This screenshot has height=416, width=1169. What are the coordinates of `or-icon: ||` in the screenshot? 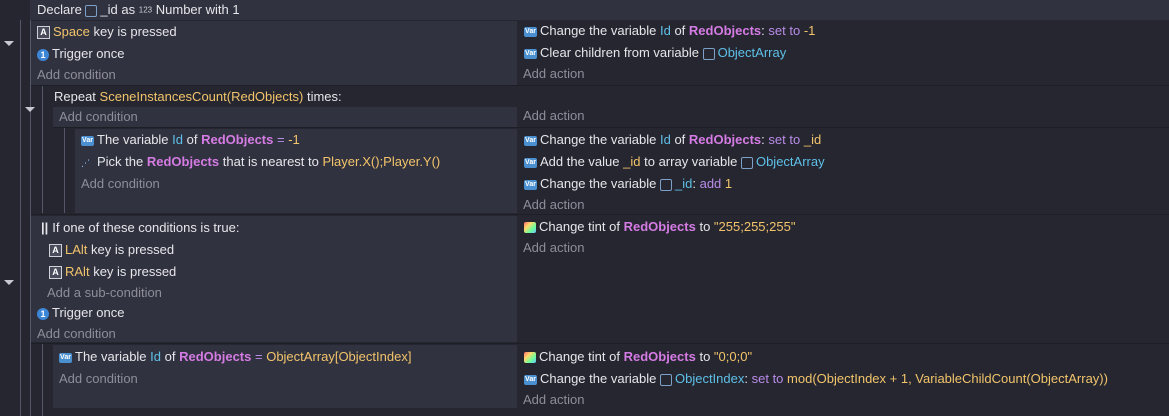 It's located at (45, 227).